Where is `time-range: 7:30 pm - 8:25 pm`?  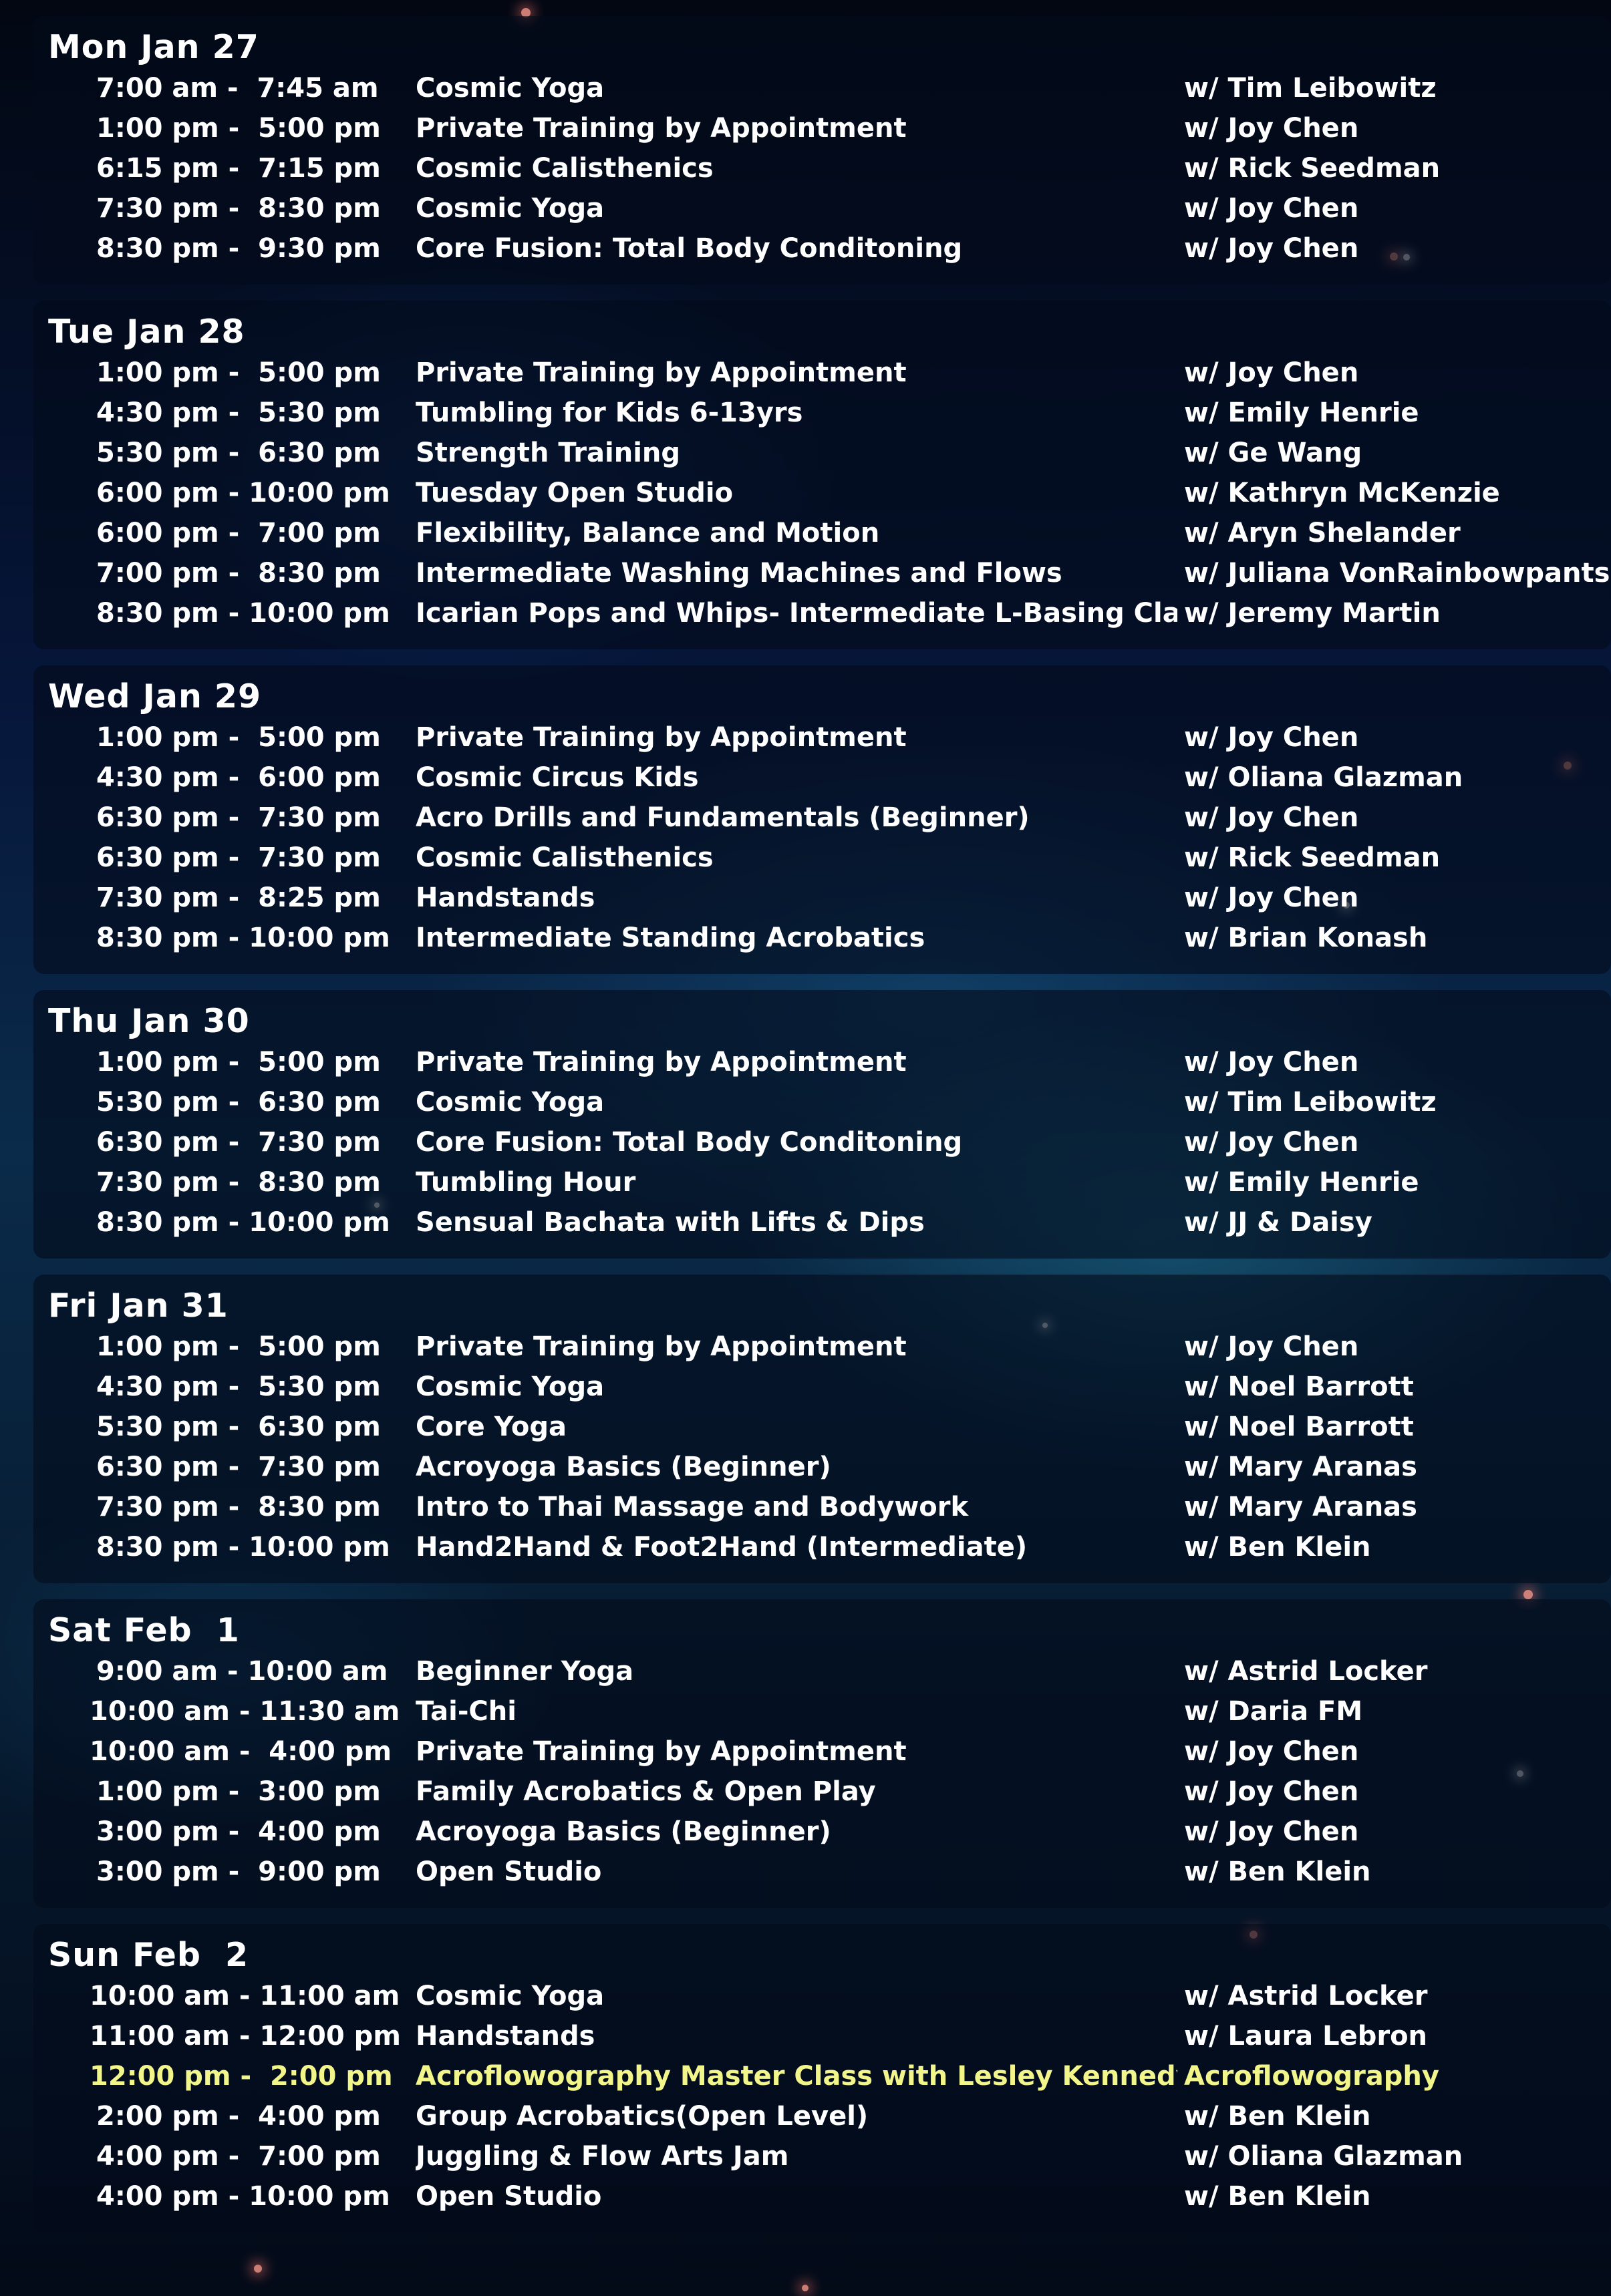 time-range: 7:30 pm - 8:25 pm is located at coordinates (238, 897).